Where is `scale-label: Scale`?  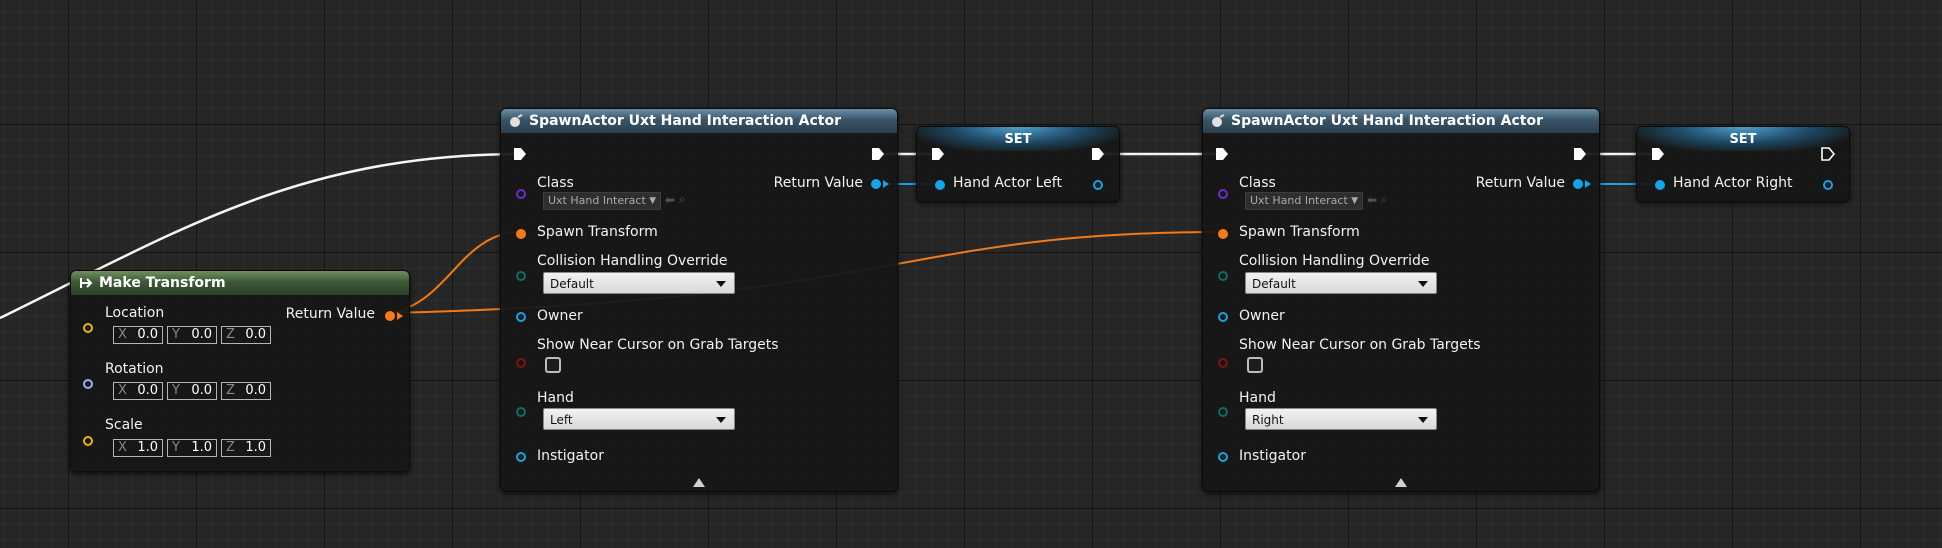 scale-label: Scale is located at coordinates (124, 425).